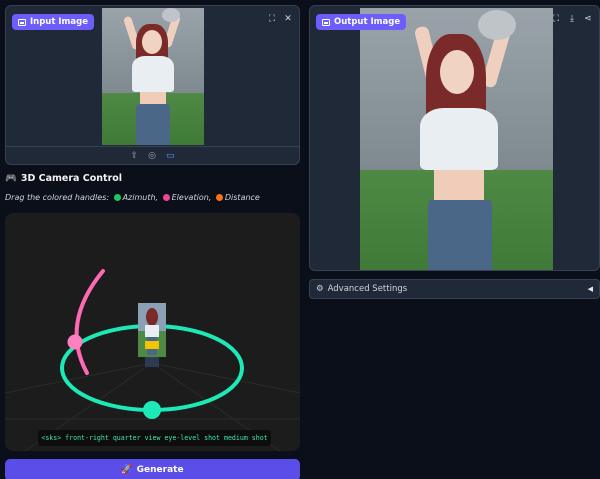 The width and height of the screenshot is (600, 479). I want to click on distance-dot-icon, so click(219, 197).